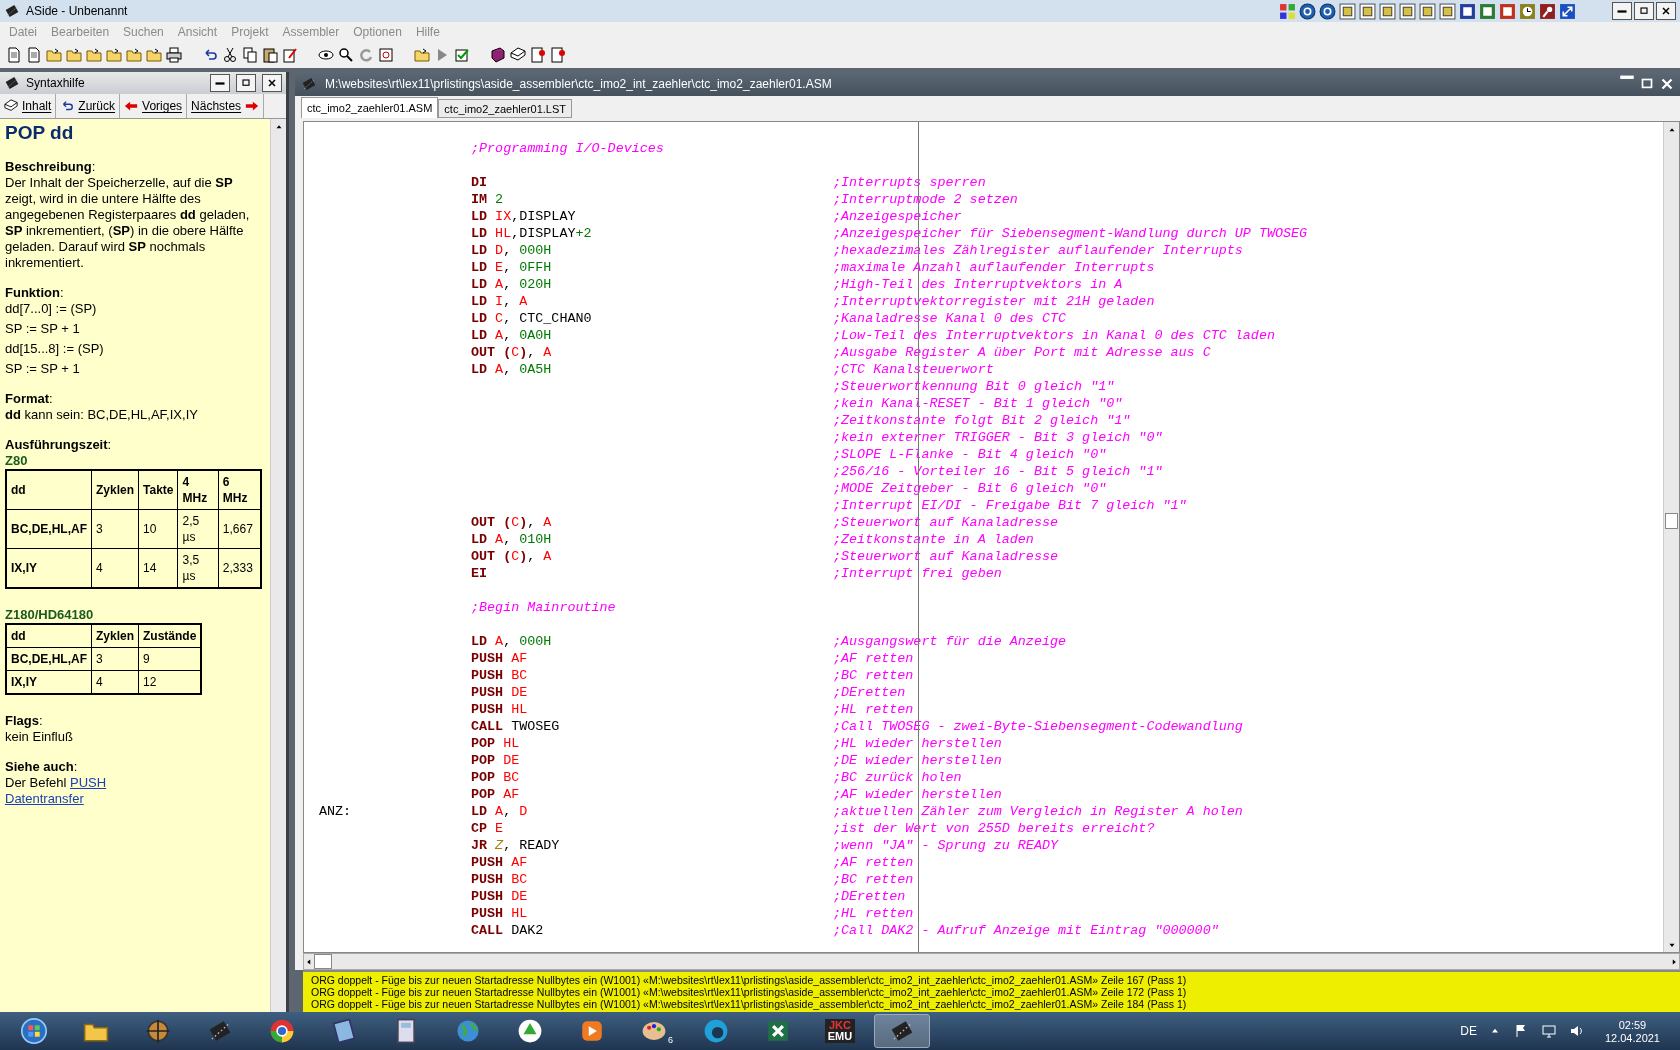 The height and width of the screenshot is (1050, 1680). What do you see at coordinates (946, 845) in the screenshot?
I see `code-comment: ;wenn "JA" - Sprung zu READY` at bounding box center [946, 845].